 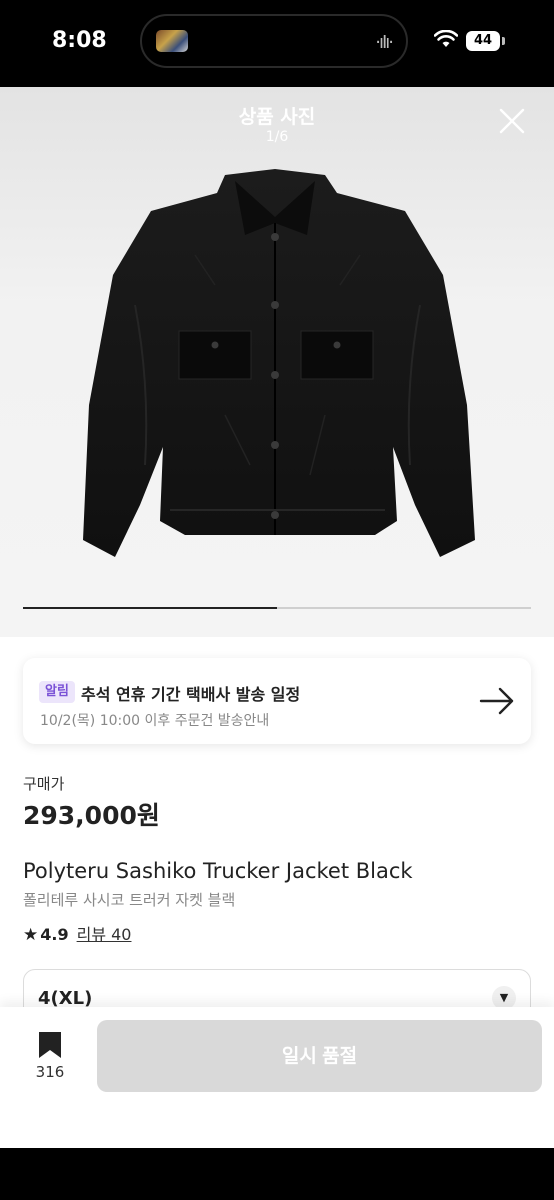 What do you see at coordinates (497, 701) in the screenshot?
I see `arrow-right-icon` at bounding box center [497, 701].